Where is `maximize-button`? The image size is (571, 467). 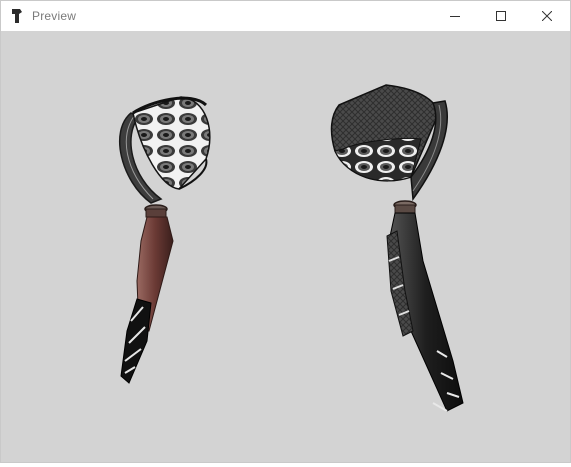 maximize-button is located at coordinates (501, 16).